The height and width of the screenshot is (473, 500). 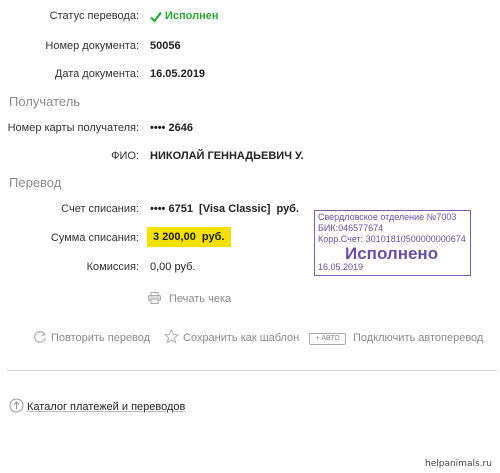 What do you see at coordinates (189, 237) in the screenshot?
I see `debit-amount-value: 3 200,00 руб.` at bounding box center [189, 237].